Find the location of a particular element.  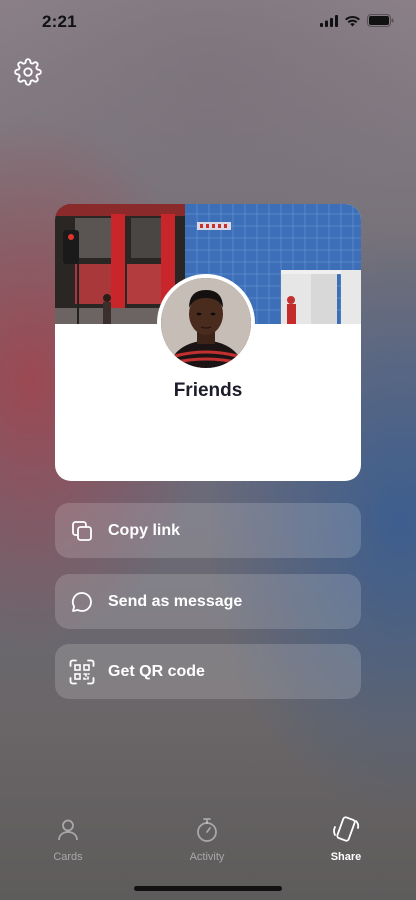

tab-share-label: Share is located at coordinates (346, 857).